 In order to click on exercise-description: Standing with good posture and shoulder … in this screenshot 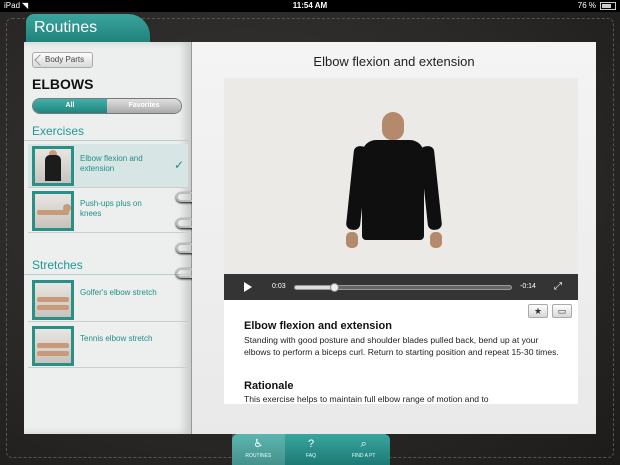, I will do `click(401, 346)`.